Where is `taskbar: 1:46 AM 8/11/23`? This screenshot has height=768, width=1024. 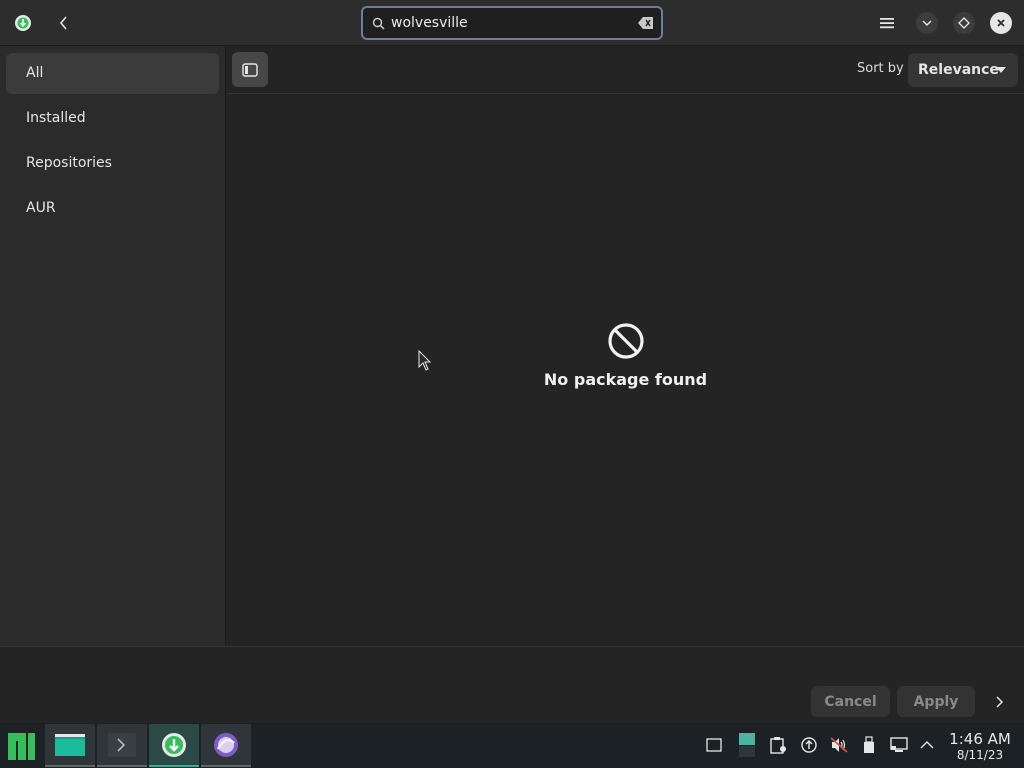
taskbar: 1:46 AM 8/11/23 is located at coordinates (512, 745).